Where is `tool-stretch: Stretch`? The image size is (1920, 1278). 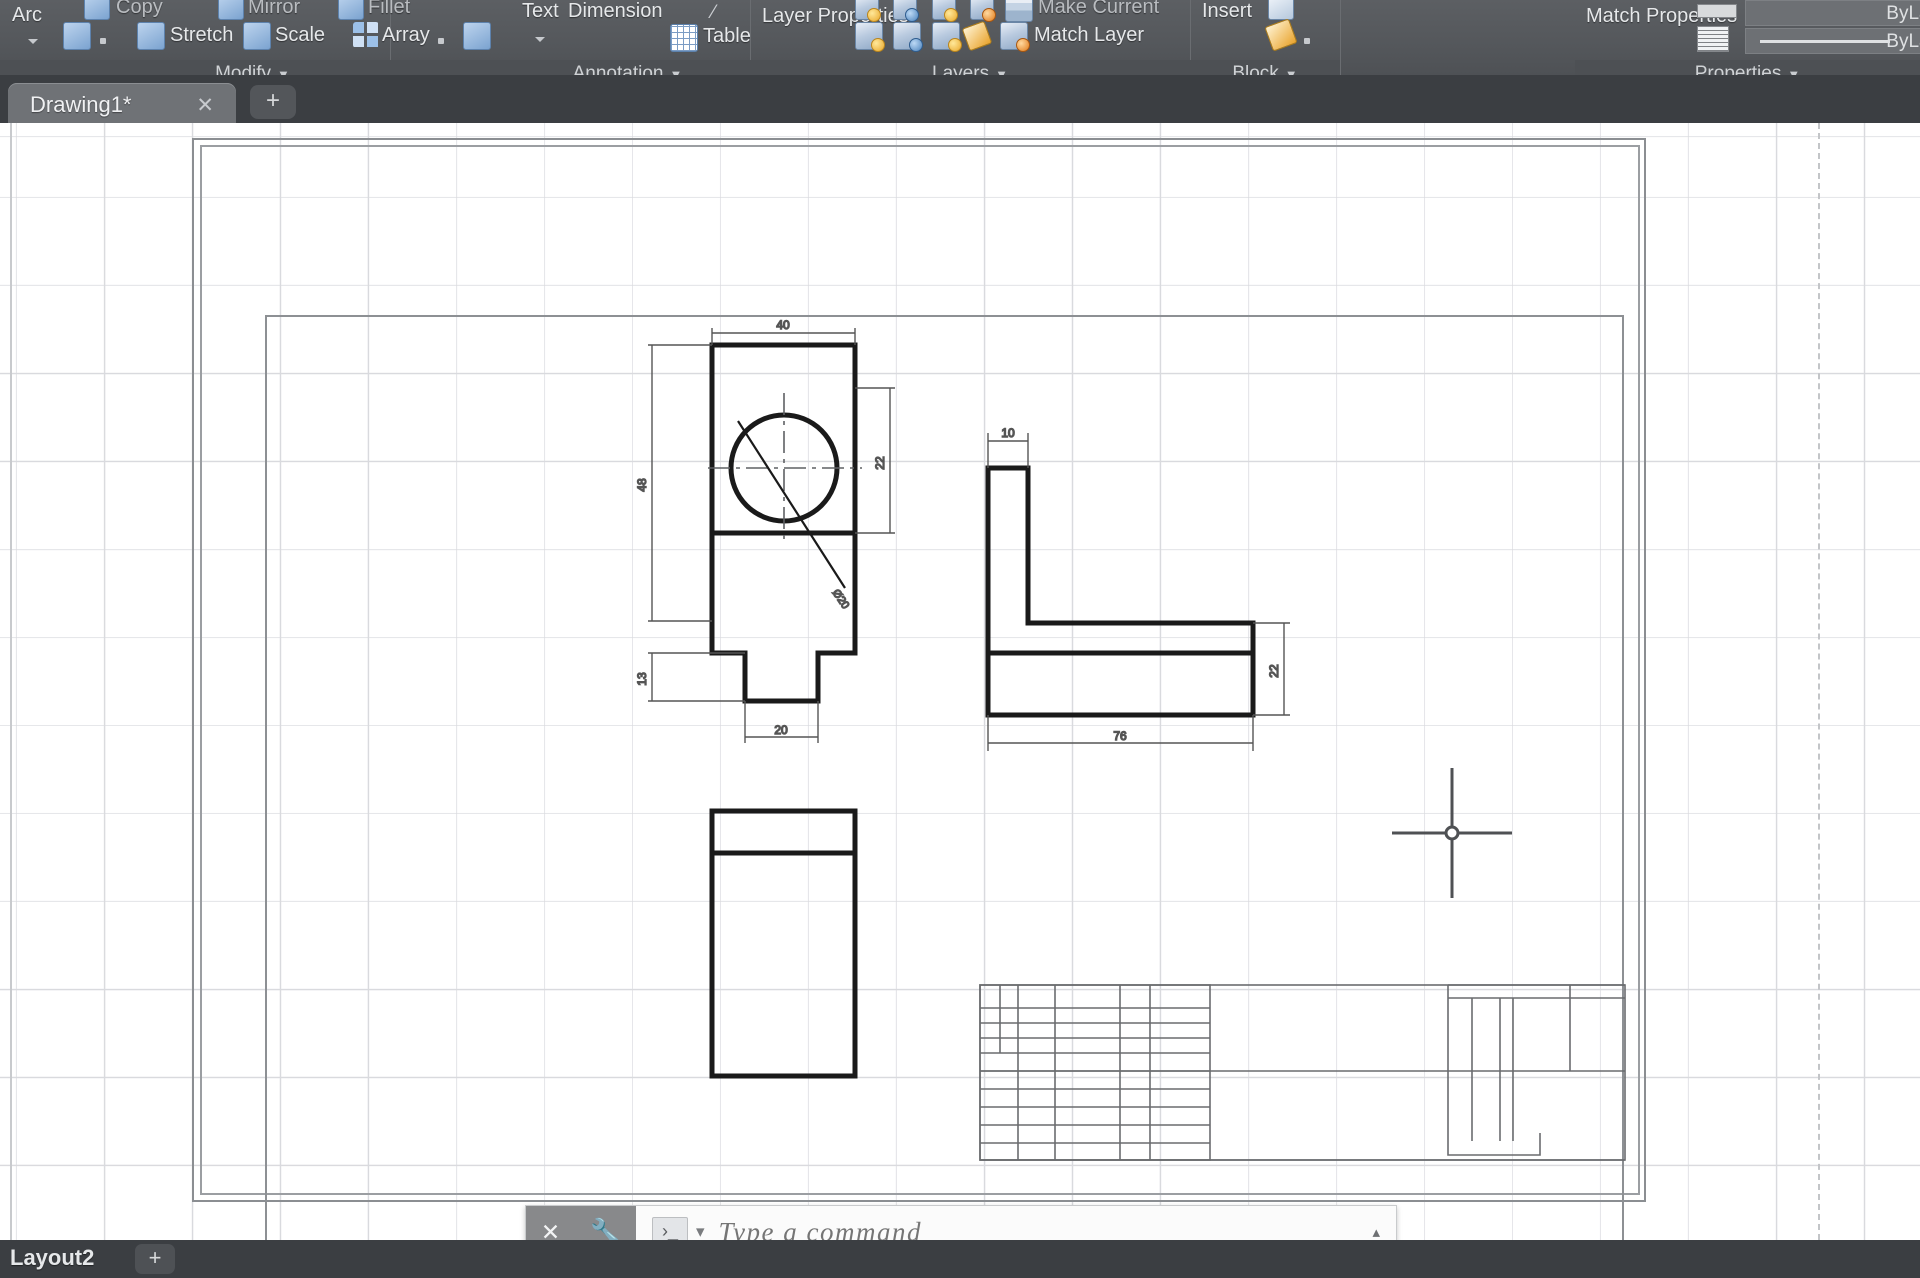 tool-stretch: Stretch is located at coordinates (201, 35).